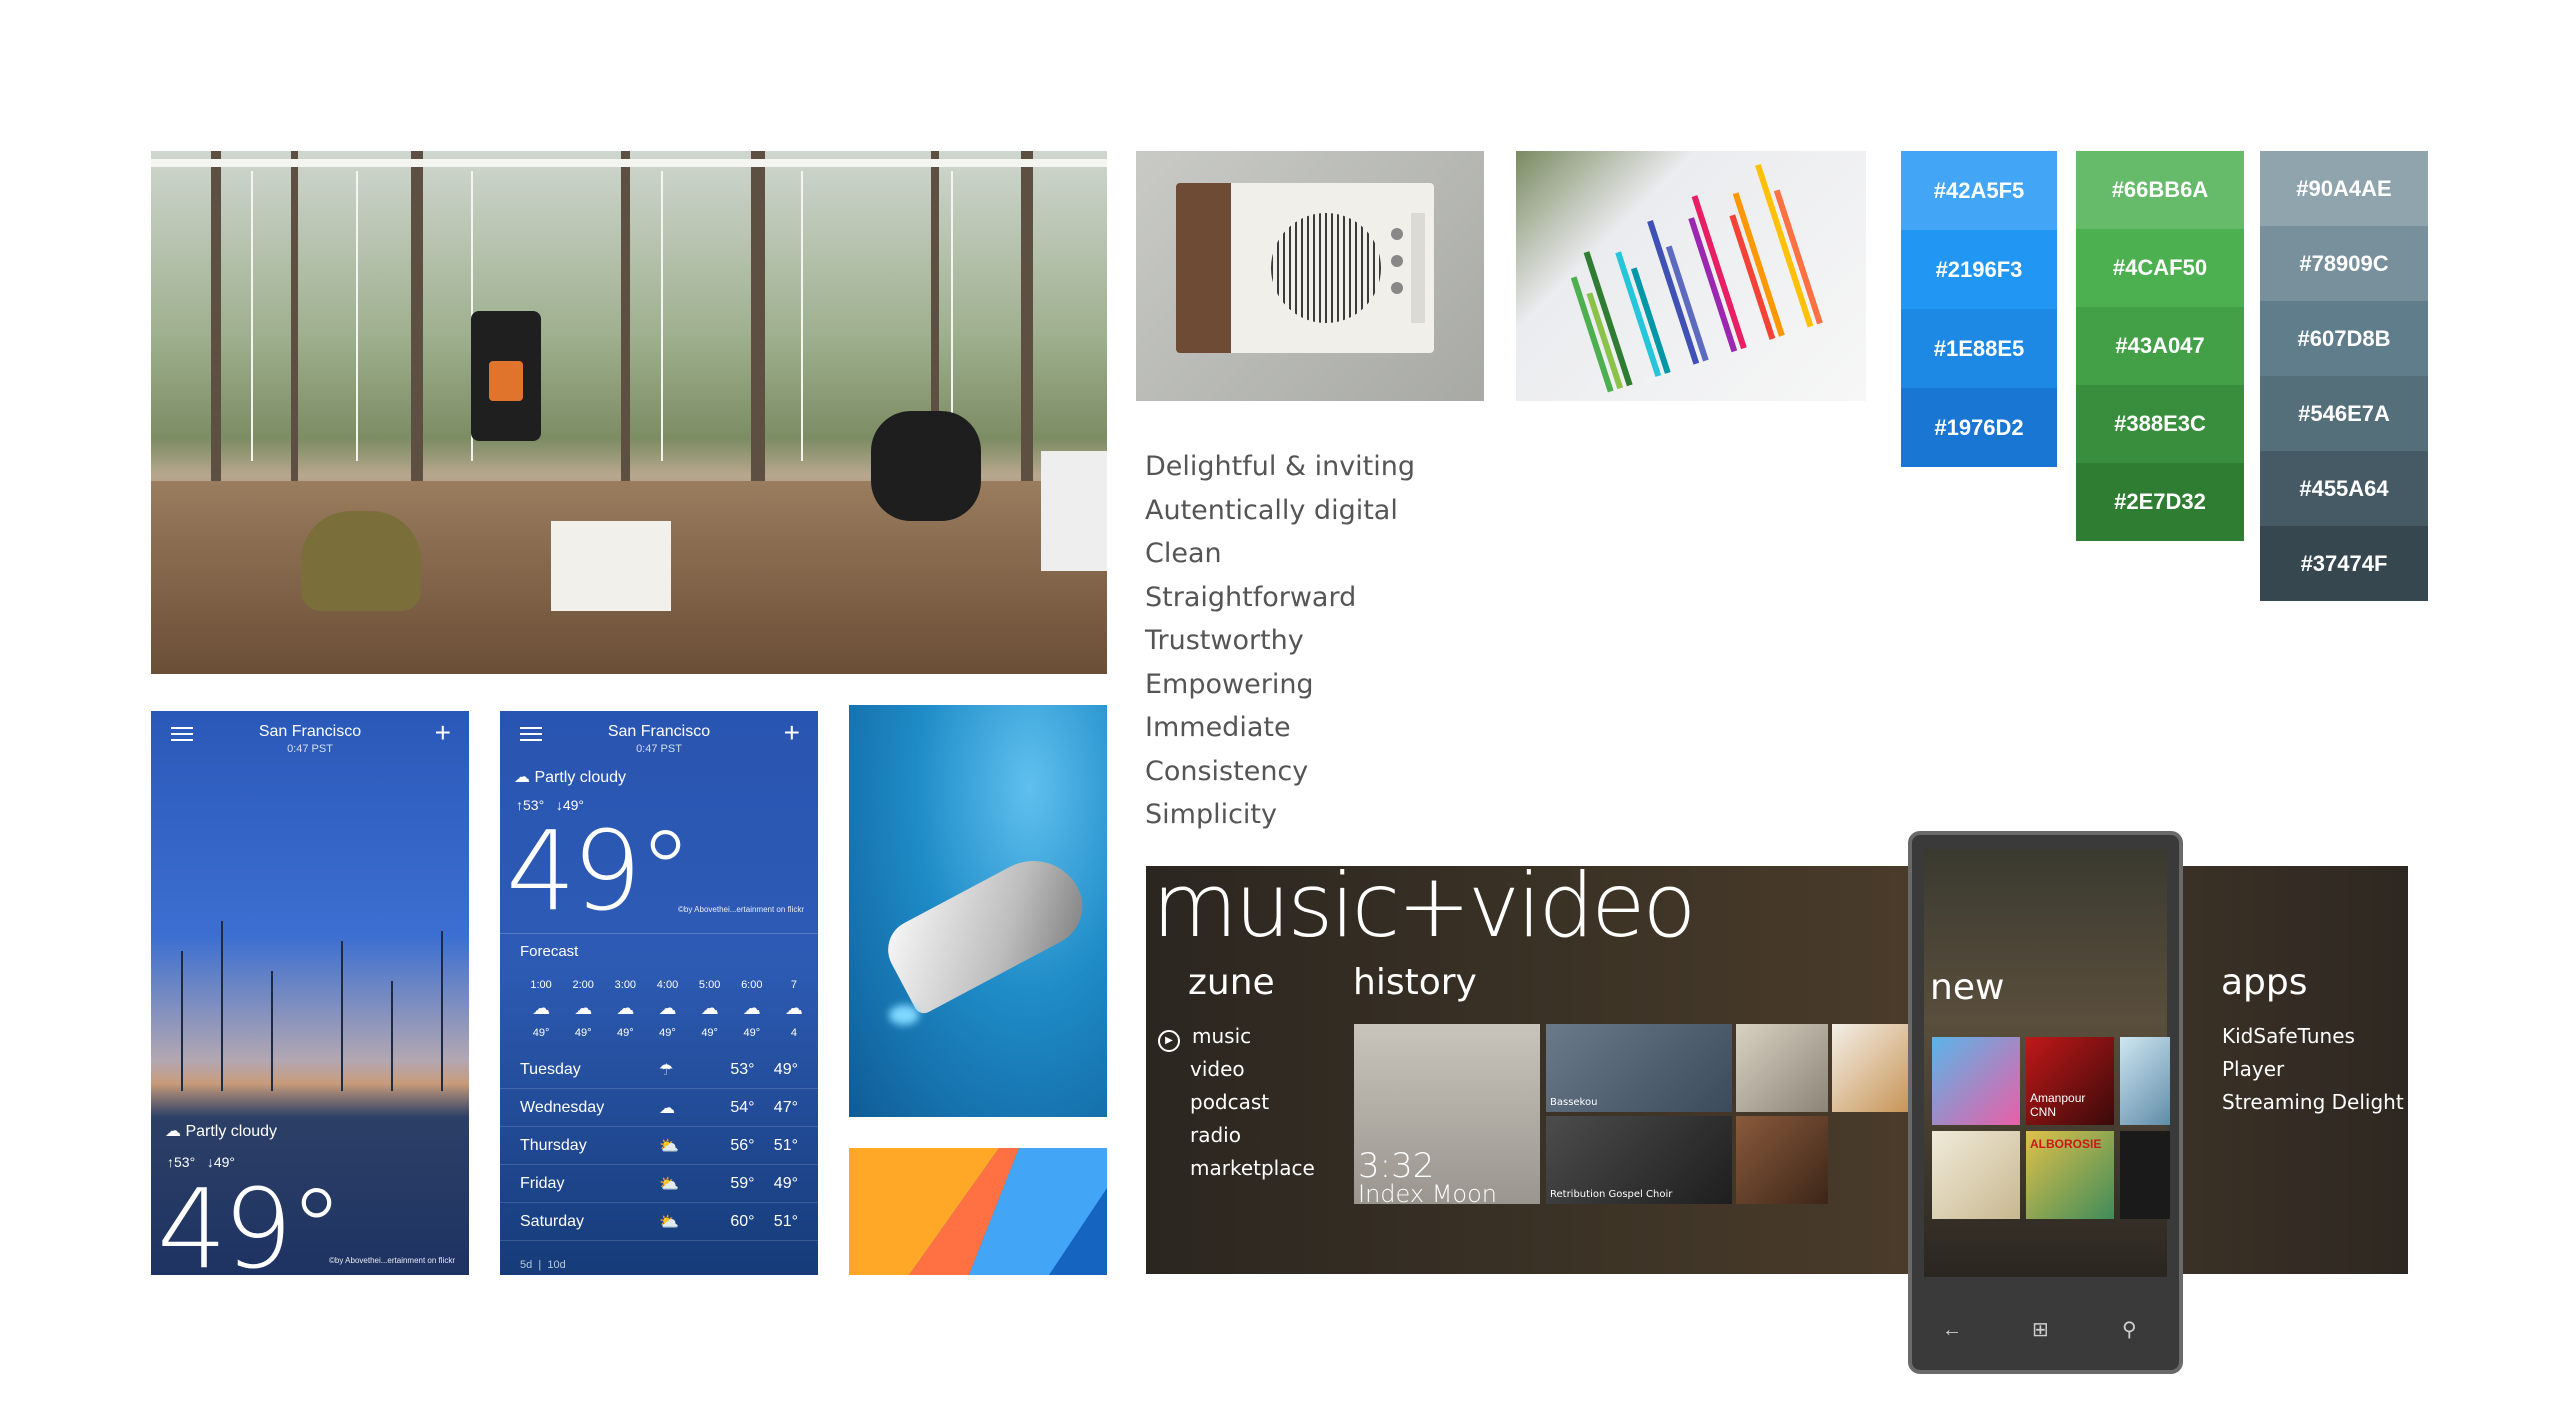 Image resolution: width=2562 pixels, height=1411 pixels. I want to click on forecast-day-row: Friday ⛅ 59° 49°, so click(659, 1184).